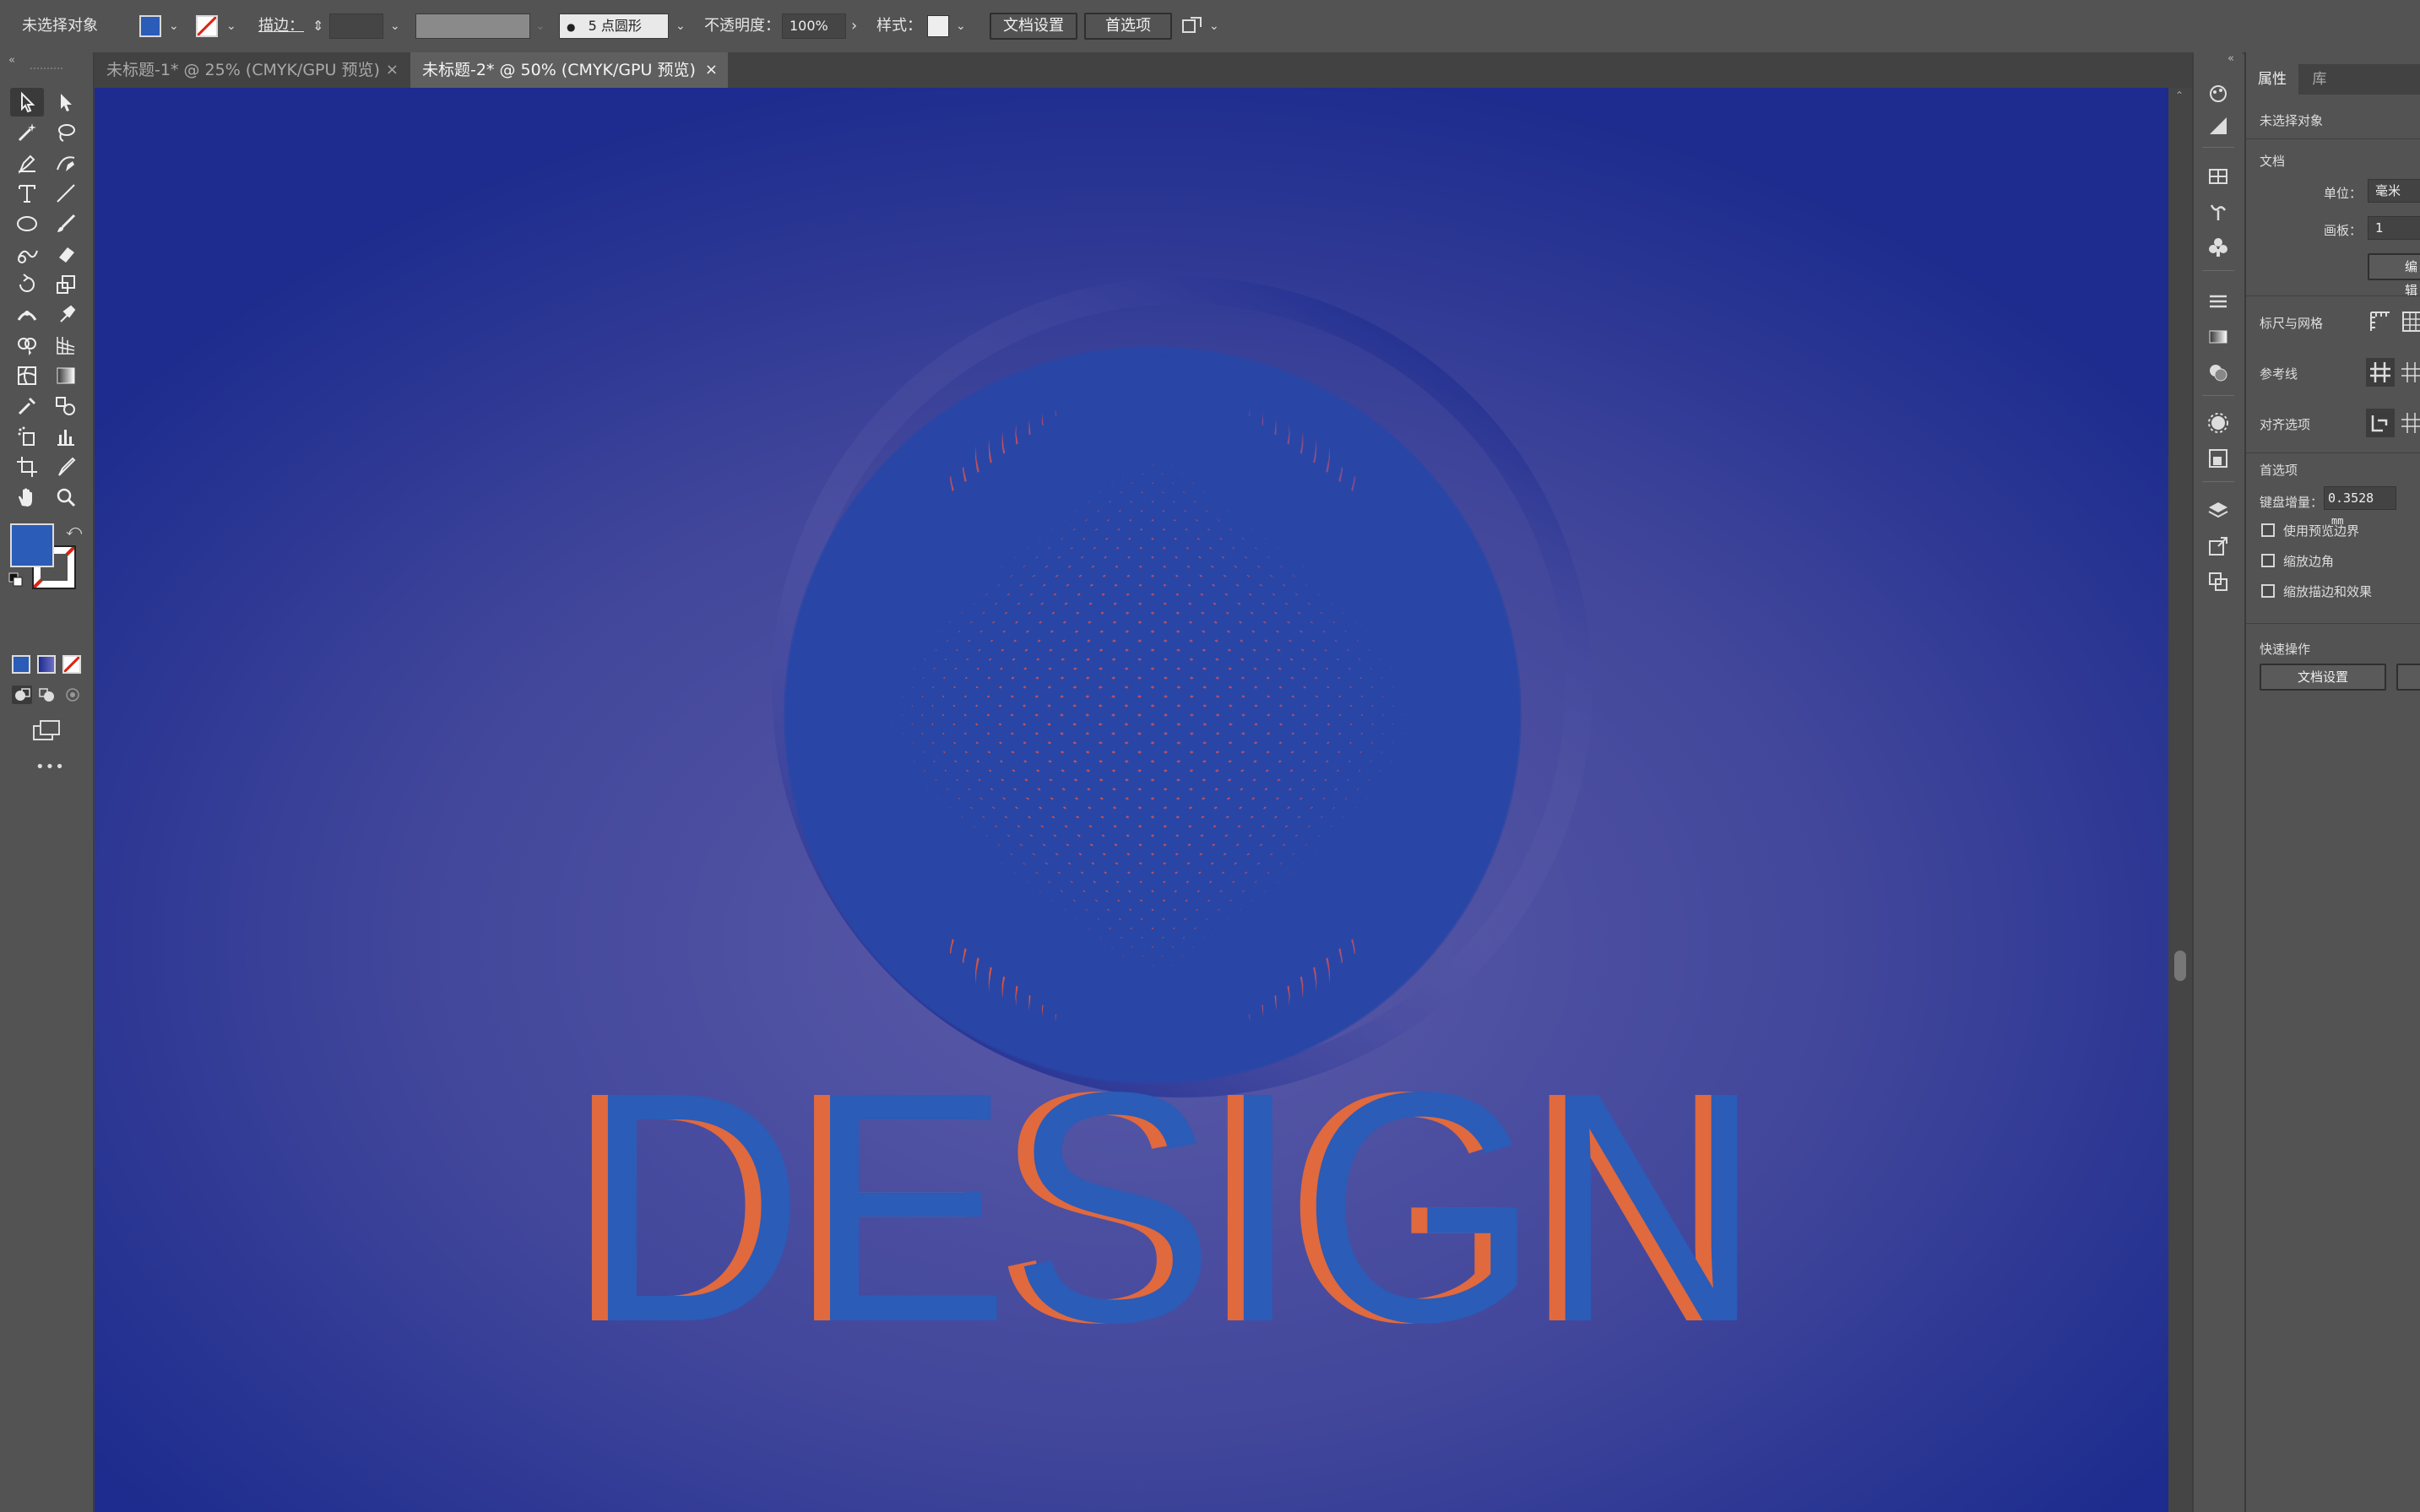  I want to click on layers-icon, so click(2218, 511).